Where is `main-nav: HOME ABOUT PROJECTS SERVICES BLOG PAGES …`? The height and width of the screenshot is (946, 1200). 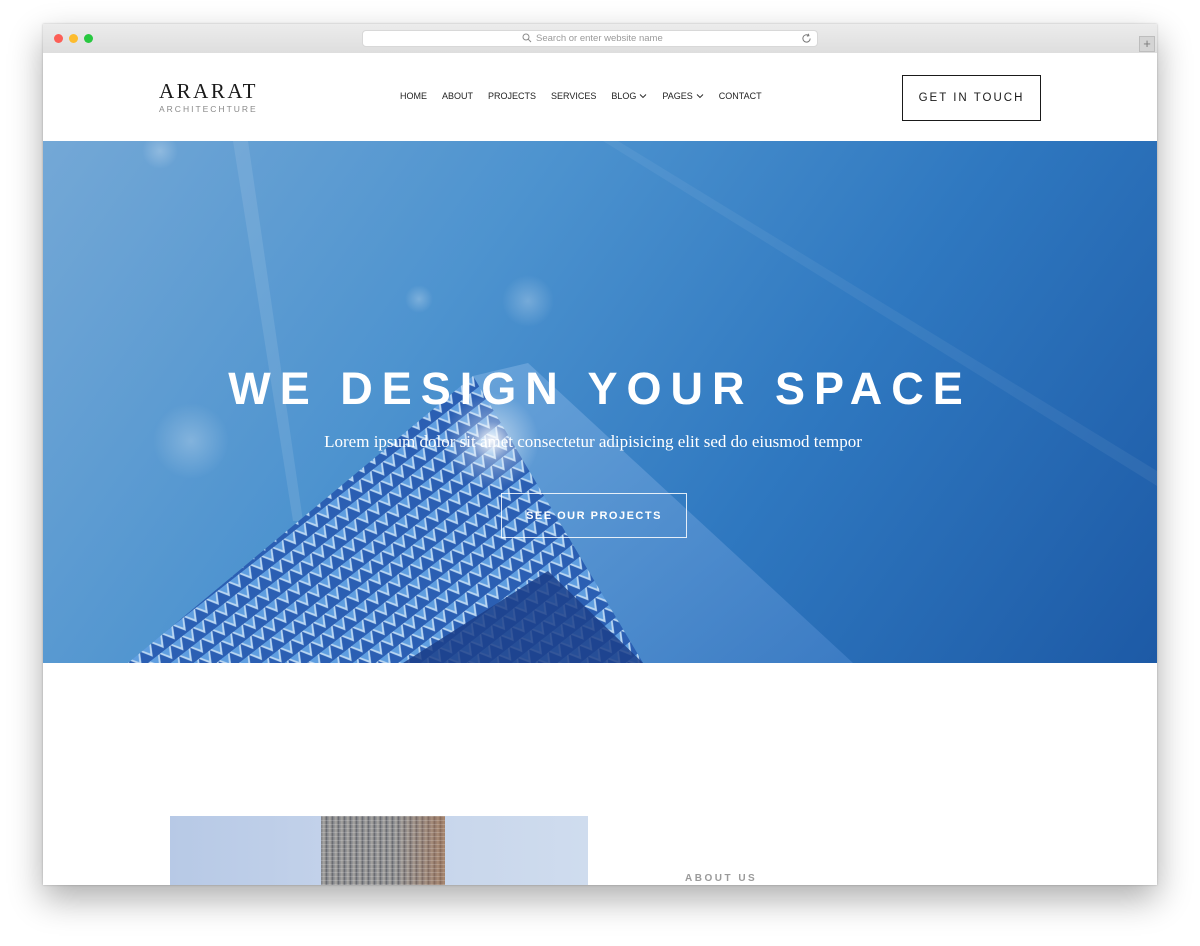
main-nav: HOME ABOUT PROJECTS SERVICES BLOG PAGES … is located at coordinates (588, 96).